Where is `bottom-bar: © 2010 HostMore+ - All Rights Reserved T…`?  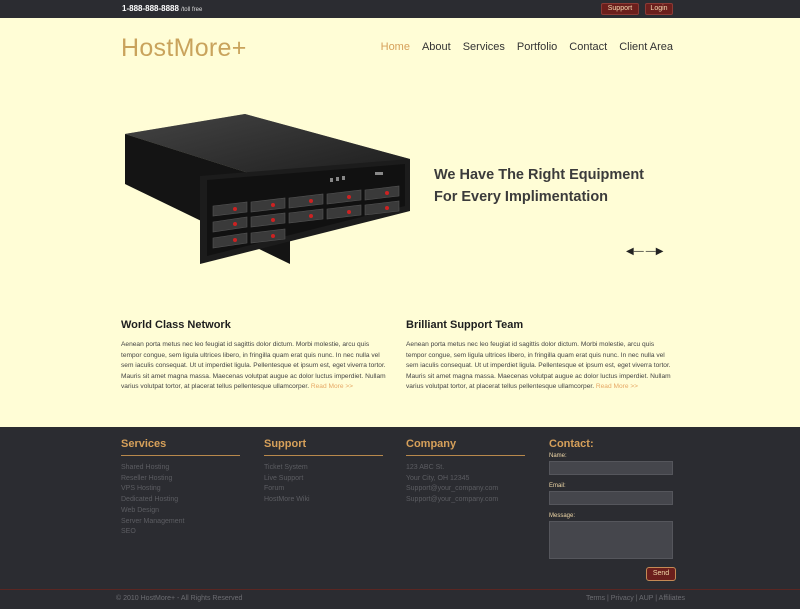 bottom-bar: © 2010 HostMore+ - All Rights Reserved T… is located at coordinates (400, 599).